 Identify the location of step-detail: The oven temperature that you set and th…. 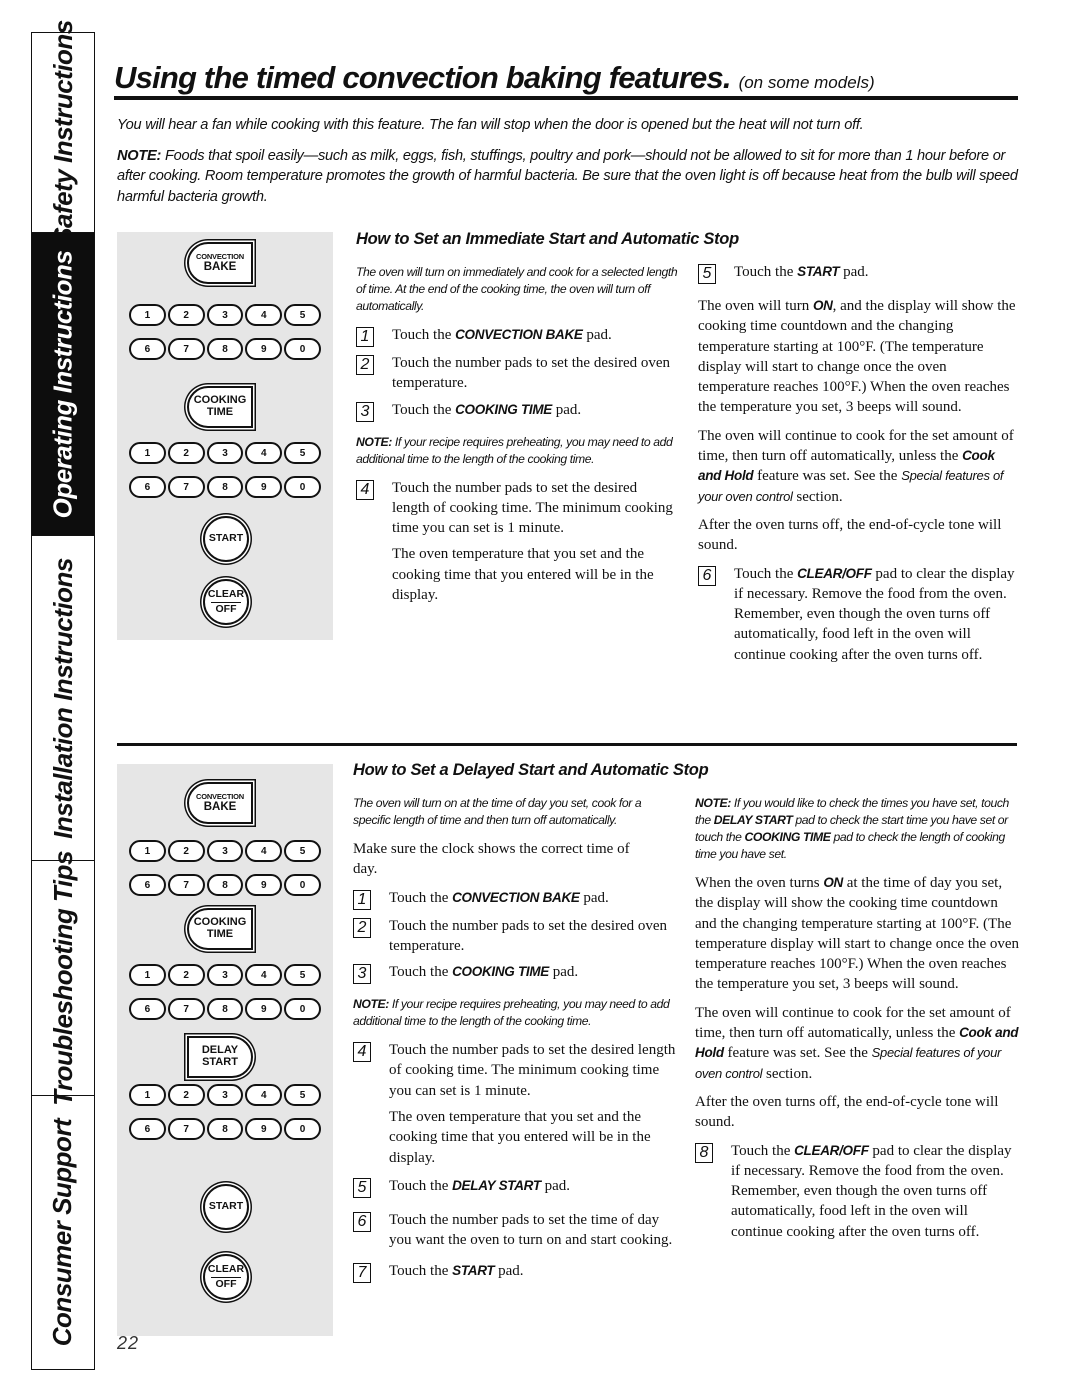
(523, 575).